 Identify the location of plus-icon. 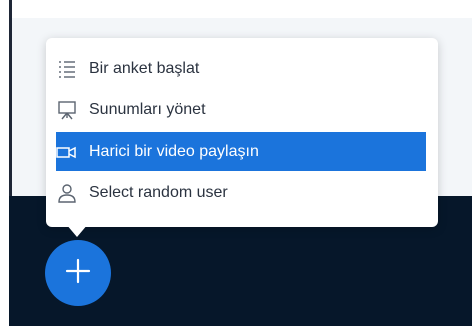
(78, 273).